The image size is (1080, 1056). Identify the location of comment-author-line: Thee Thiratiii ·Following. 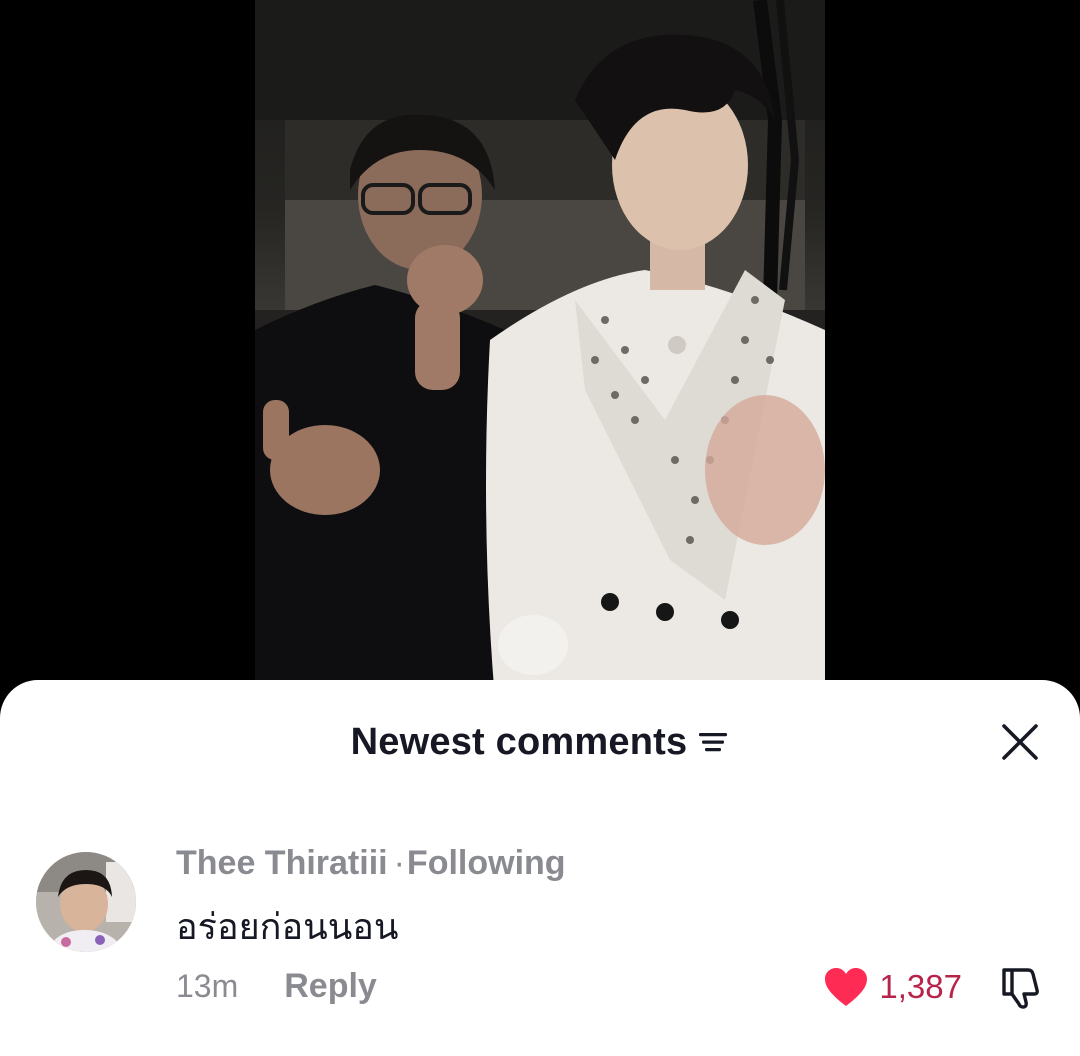
(371, 863).